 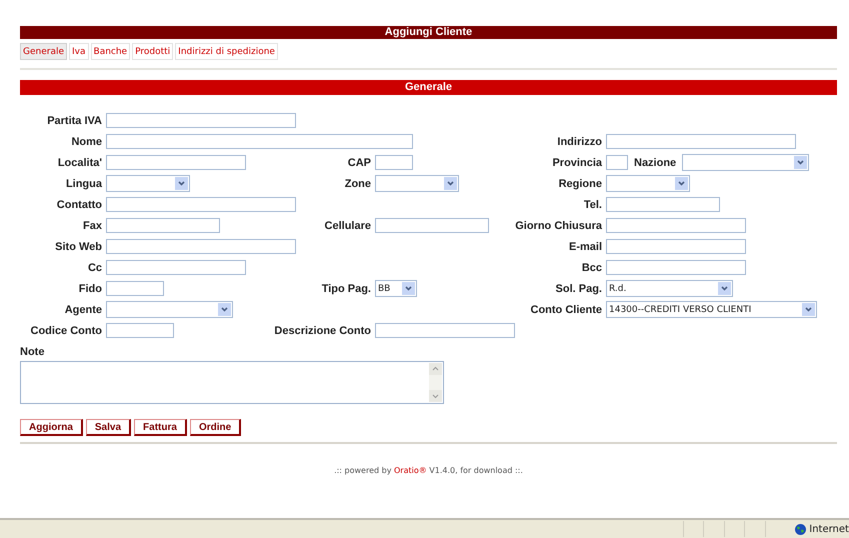 I want to click on tab: Indirizzi di spedizione, so click(x=226, y=51).